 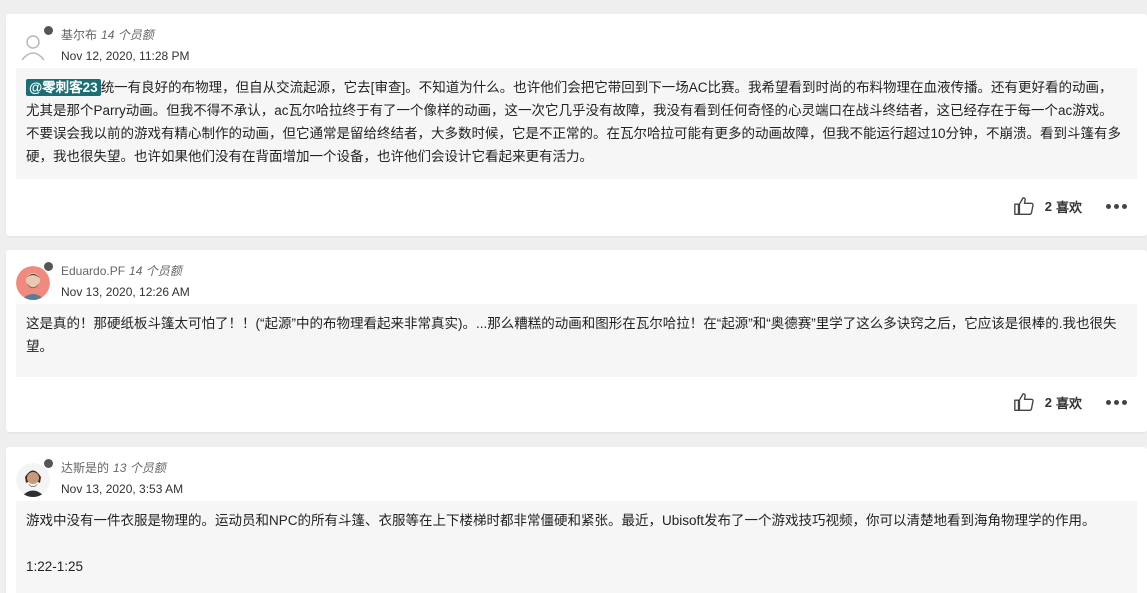 What do you see at coordinates (125, 292) in the screenshot?
I see `post-date: Nov 13, 2020, 12:26 AM` at bounding box center [125, 292].